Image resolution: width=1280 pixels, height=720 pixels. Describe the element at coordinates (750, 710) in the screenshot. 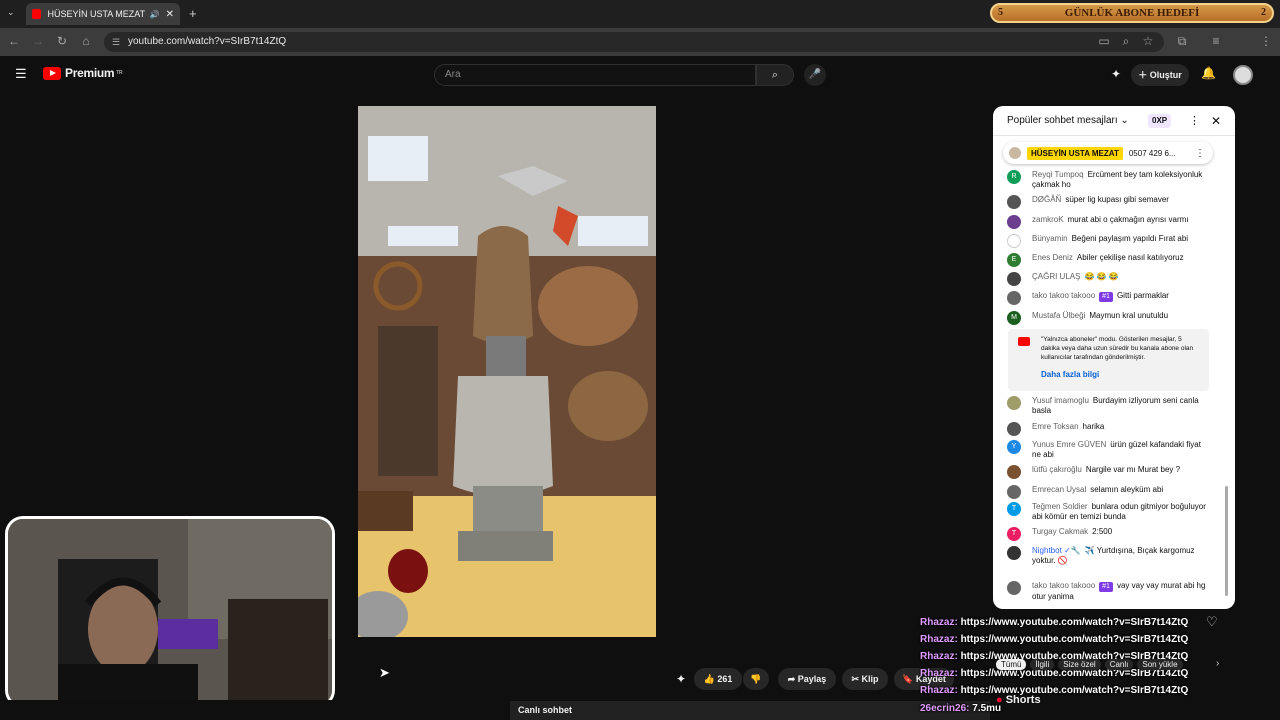

I see `live-chat-button: Canlı sohbet` at that location.